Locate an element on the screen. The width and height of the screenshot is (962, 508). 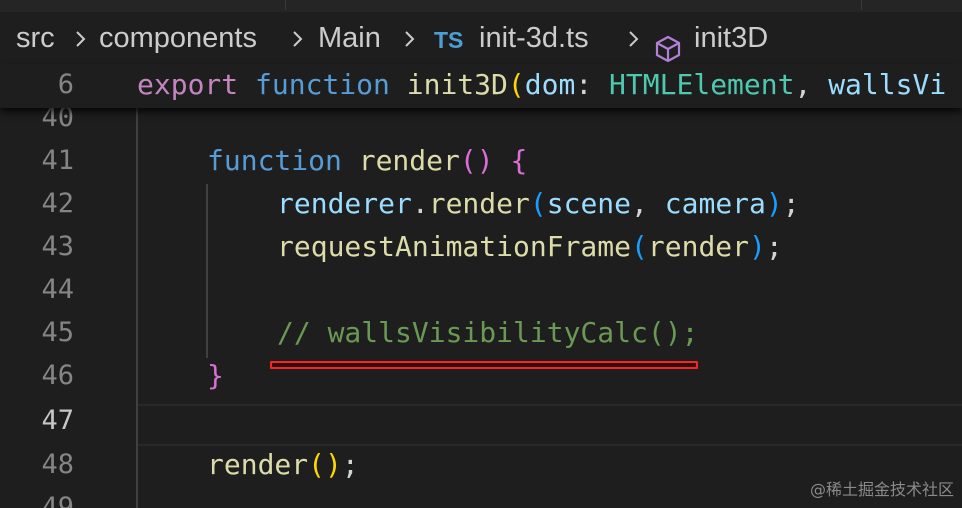
token-arg: camera is located at coordinates (715, 203).